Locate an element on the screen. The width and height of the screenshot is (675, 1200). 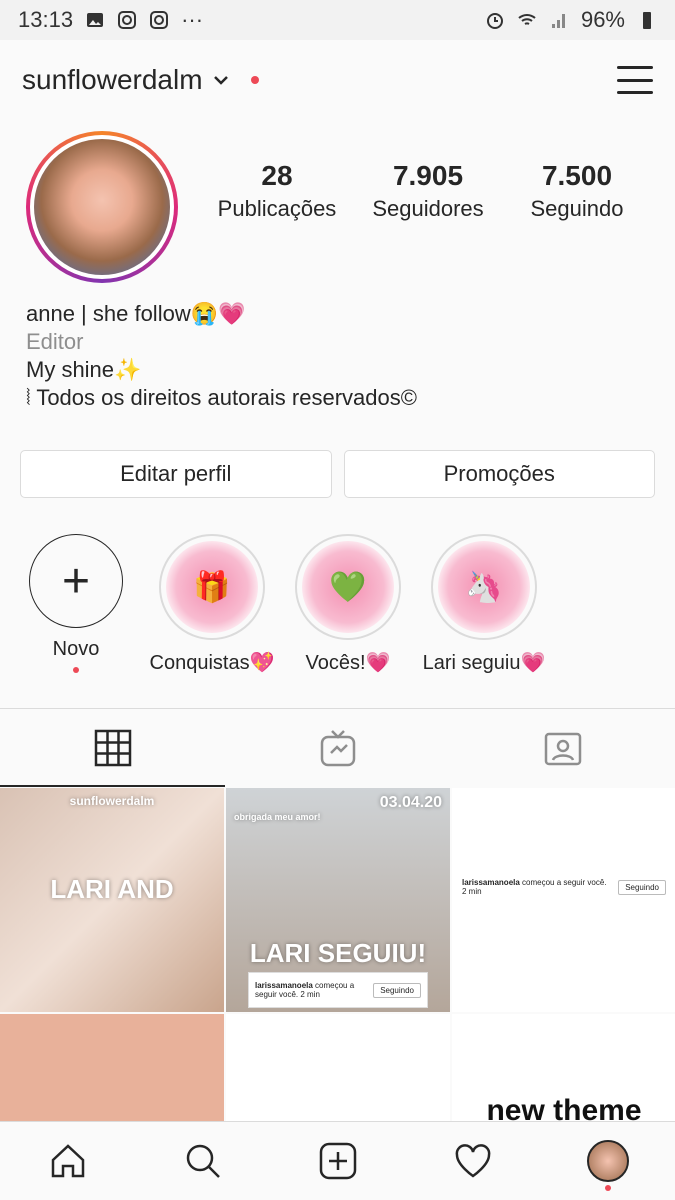
profile-header: sunflowerdalm is located at coordinates (337, 80).